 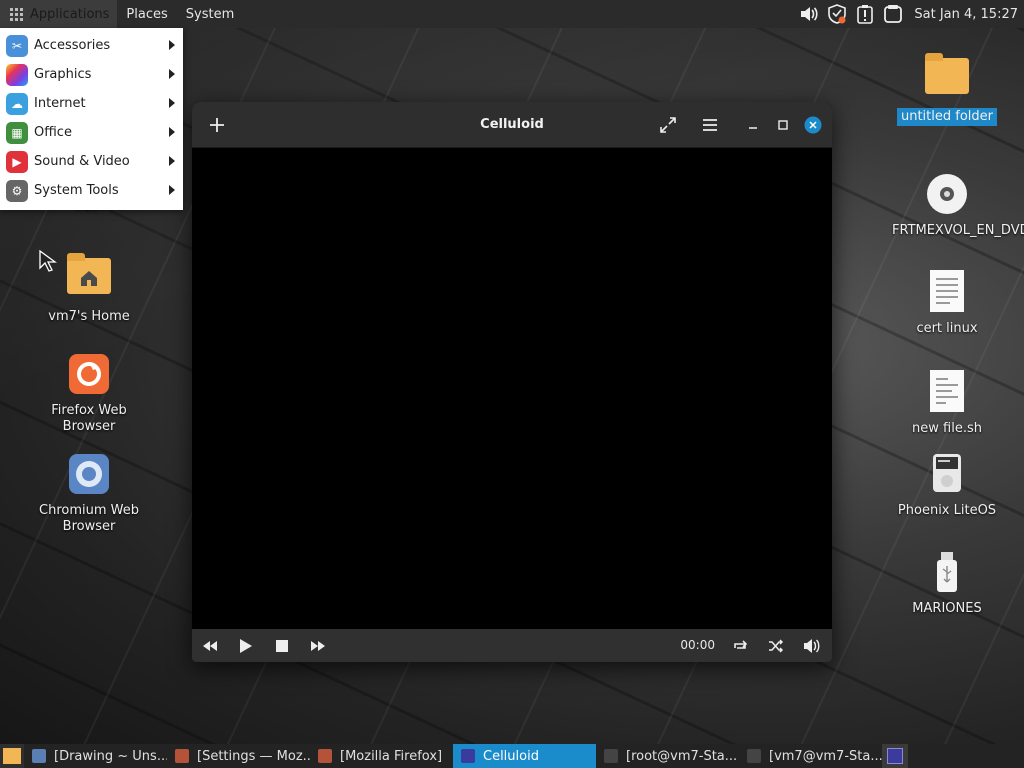 What do you see at coordinates (511, 756) in the screenshot?
I see `task-label: Celluloid` at bounding box center [511, 756].